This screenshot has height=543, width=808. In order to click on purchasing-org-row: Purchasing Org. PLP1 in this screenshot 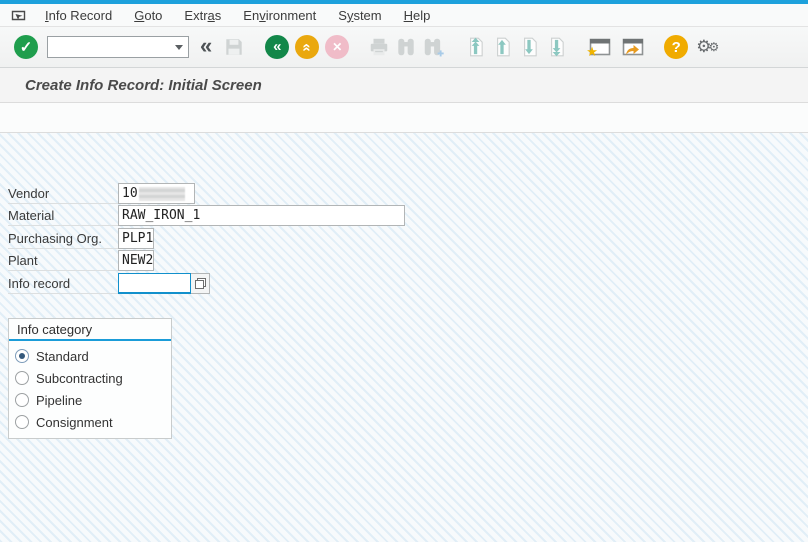, I will do `click(81, 238)`.